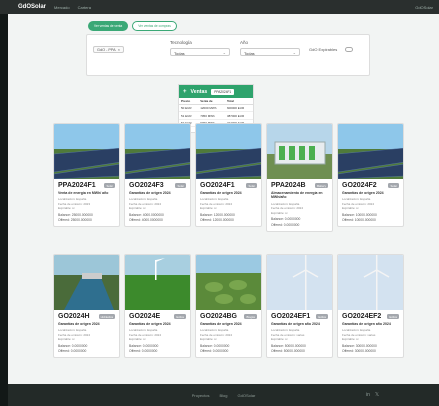 The width and height of the screenshot is (439, 406). I want to click on card-description: Almacenamiento de energía en MWh/año, so click(297, 195).